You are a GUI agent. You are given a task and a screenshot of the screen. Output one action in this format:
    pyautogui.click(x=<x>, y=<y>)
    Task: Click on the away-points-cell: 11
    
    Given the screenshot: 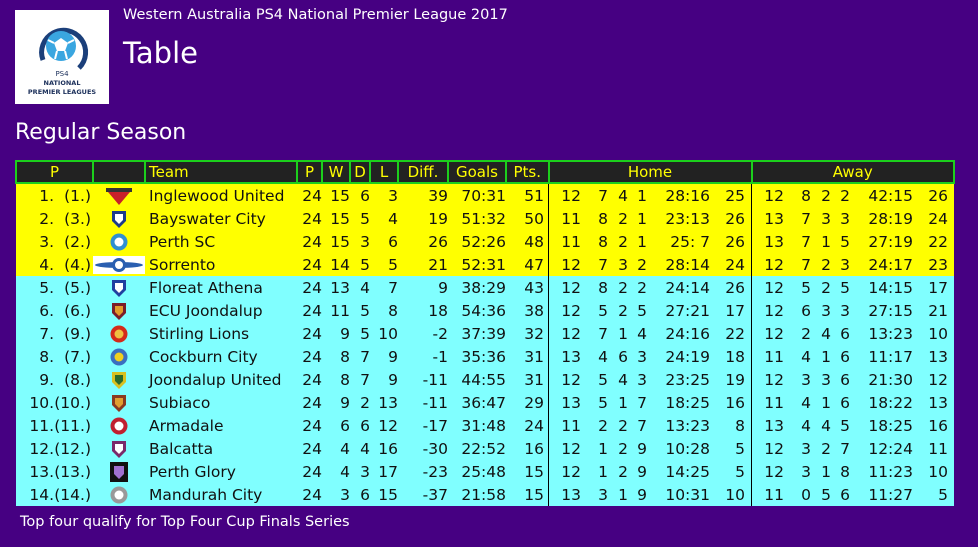 What is the action you would take?
    pyautogui.click(x=933, y=448)
    